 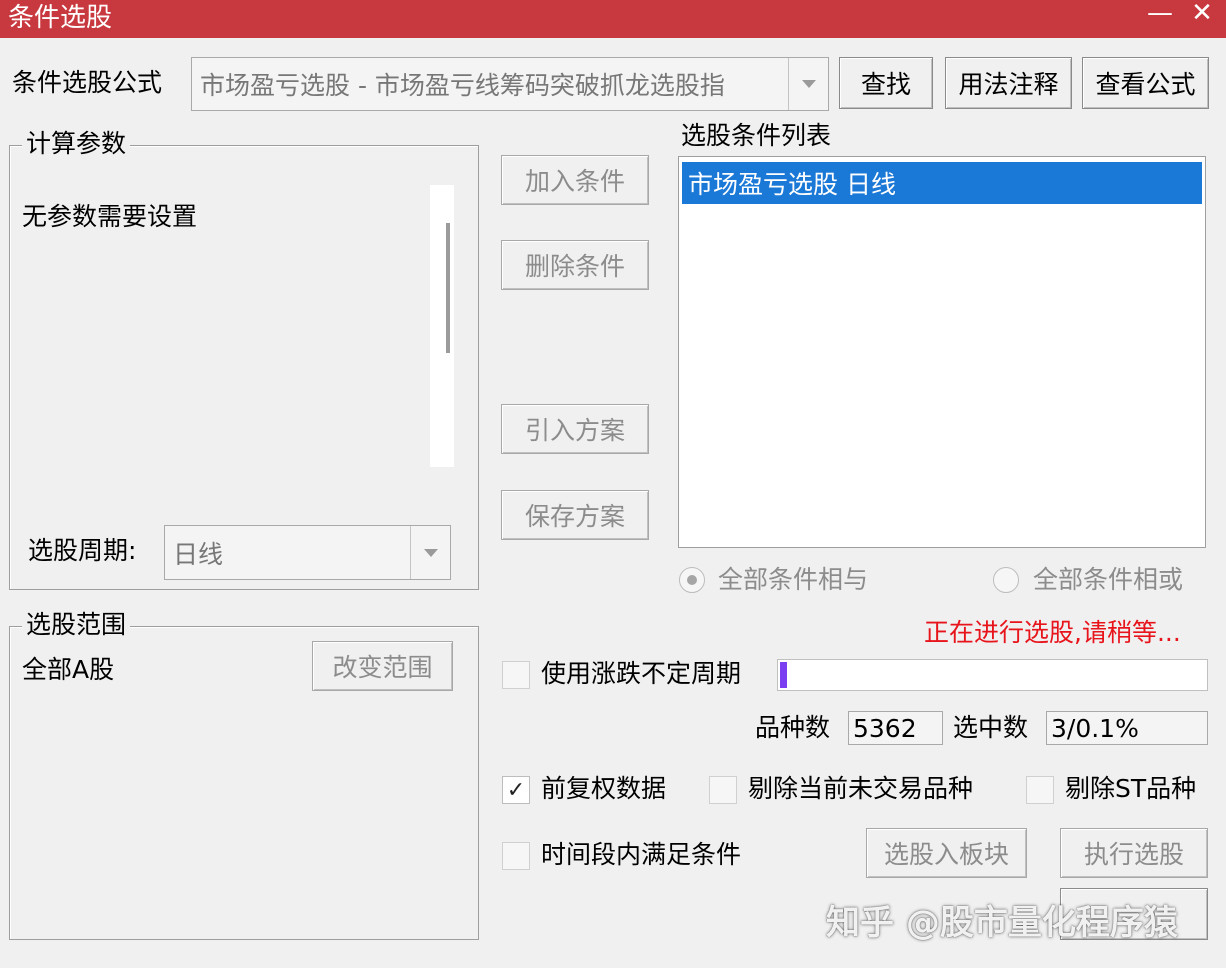 What do you see at coordinates (575, 265) in the screenshot?
I see `delete-condition-button: 删除条件` at bounding box center [575, 265].